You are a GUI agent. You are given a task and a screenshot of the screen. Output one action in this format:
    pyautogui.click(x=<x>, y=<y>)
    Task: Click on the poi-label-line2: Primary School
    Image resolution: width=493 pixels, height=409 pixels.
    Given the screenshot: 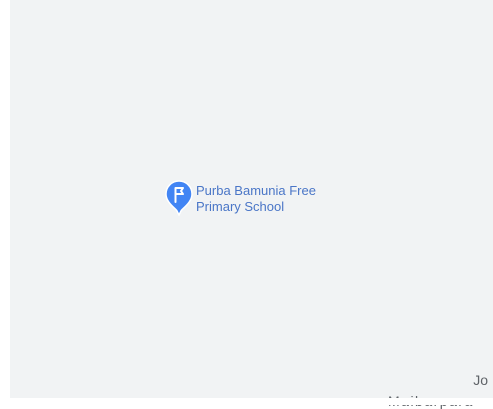 What is the action you would take?
    pyautogui.click(x=240, y=206)
    